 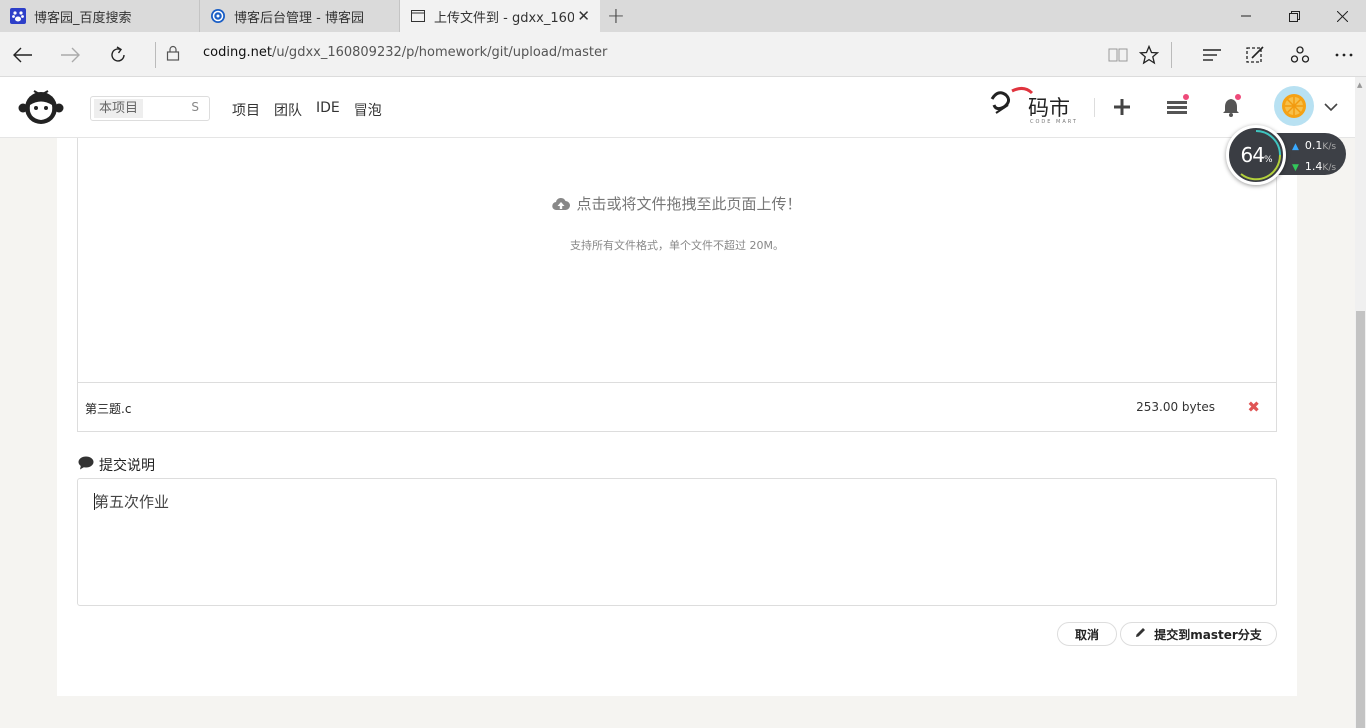 What do you see at coordinates (1256, 155) in the screenshot?
I see `memory-usage-gauge: 64%` at bounding box center [1256, 155].